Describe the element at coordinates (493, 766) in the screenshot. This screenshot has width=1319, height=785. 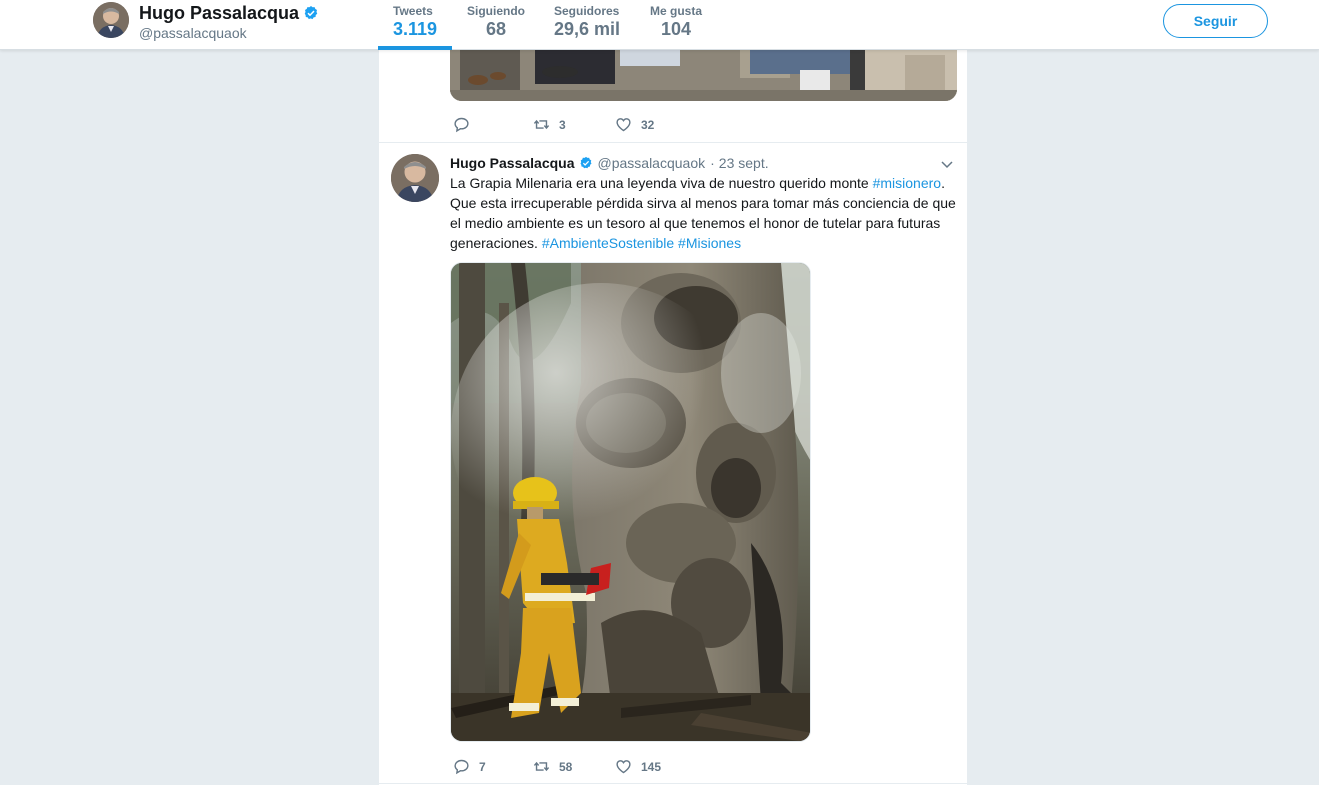
I see `reply-action: 7` at that location.